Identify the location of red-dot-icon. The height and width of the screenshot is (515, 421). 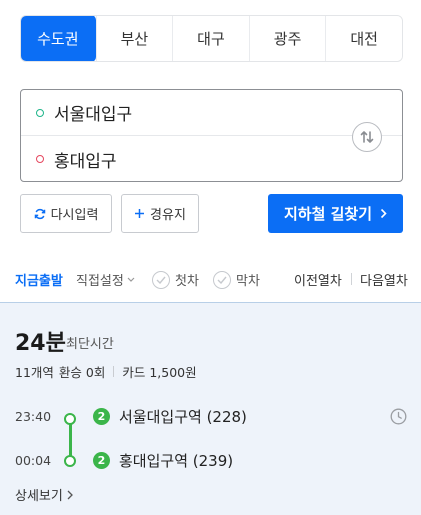
(40, 159).